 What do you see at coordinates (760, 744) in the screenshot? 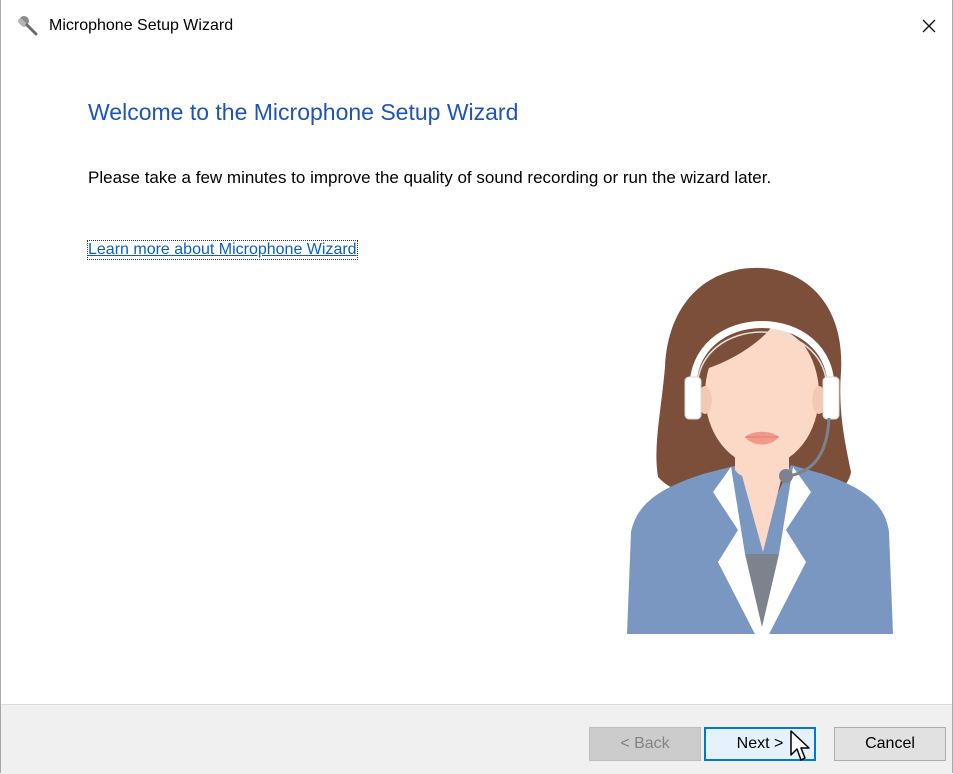
I see `next-button: Next >` at bounding box center [760, 744].